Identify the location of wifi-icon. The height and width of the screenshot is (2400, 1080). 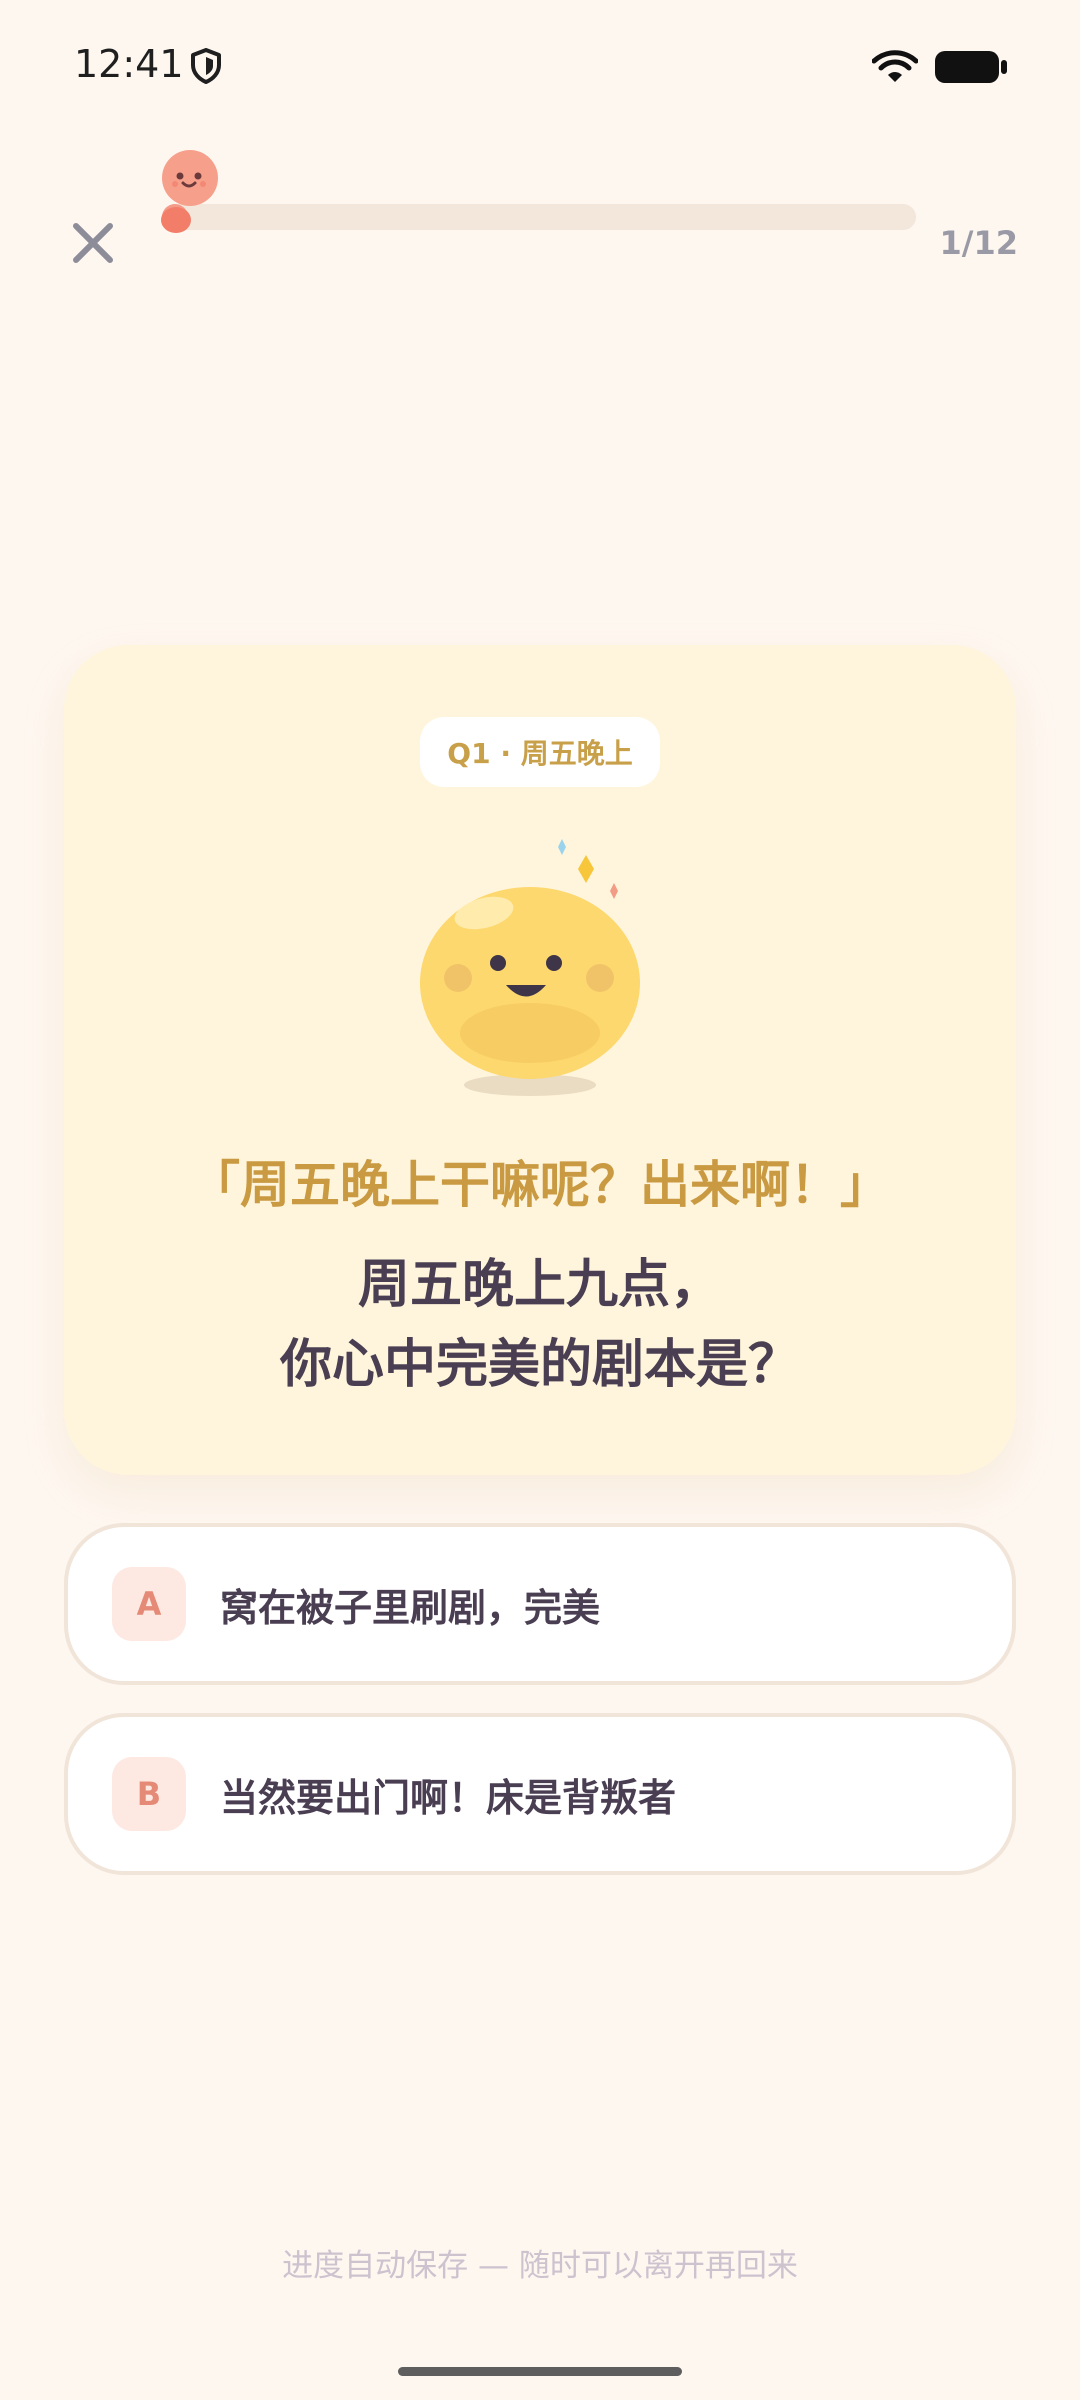
(895, 69).